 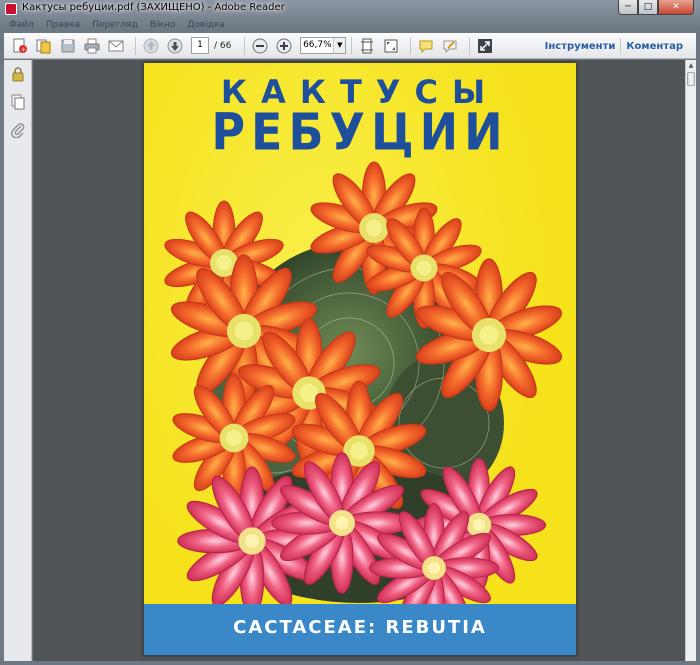 I want to click on toolbar: + 1 / 66 66,7% ▼ Інструменти Коментар, so click(x=350, y=46).